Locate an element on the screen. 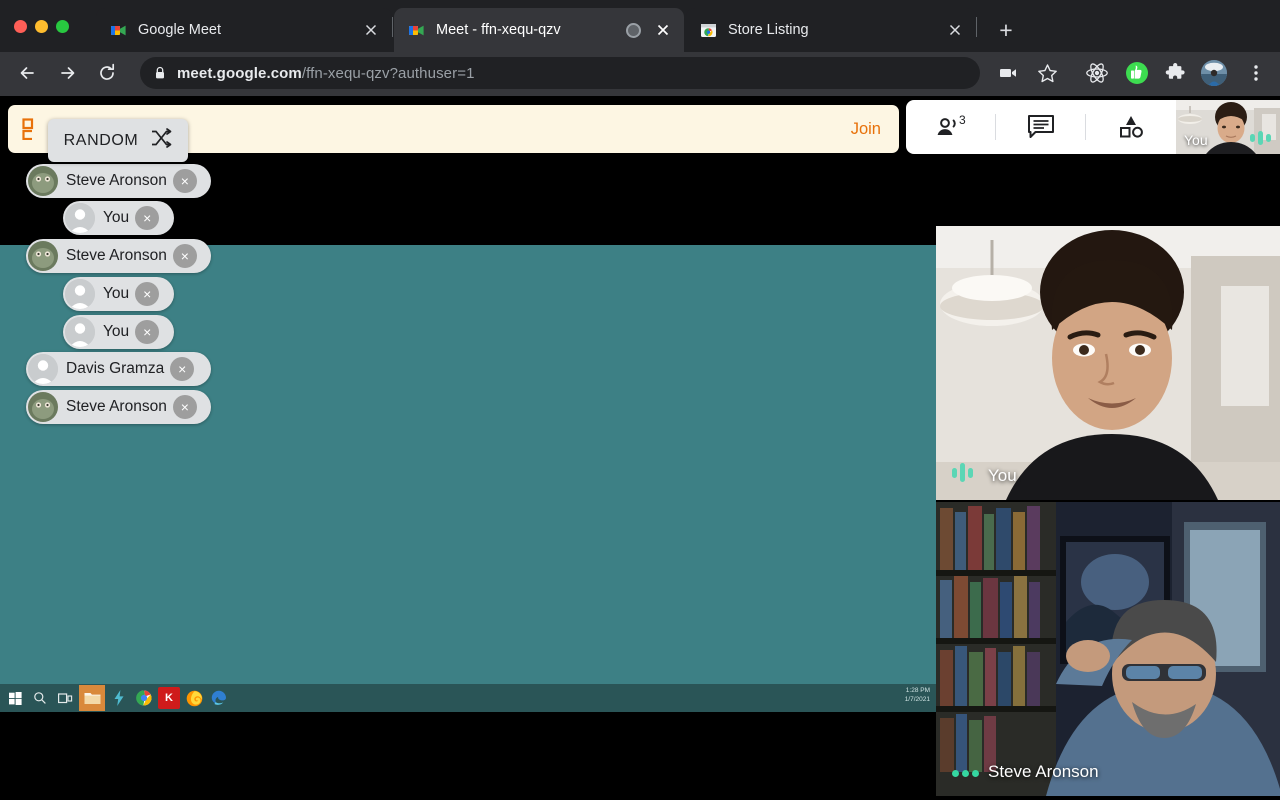 The width and height of the screenshot is (1280, 800). task-view-icon is located at coordinates (65, 698).